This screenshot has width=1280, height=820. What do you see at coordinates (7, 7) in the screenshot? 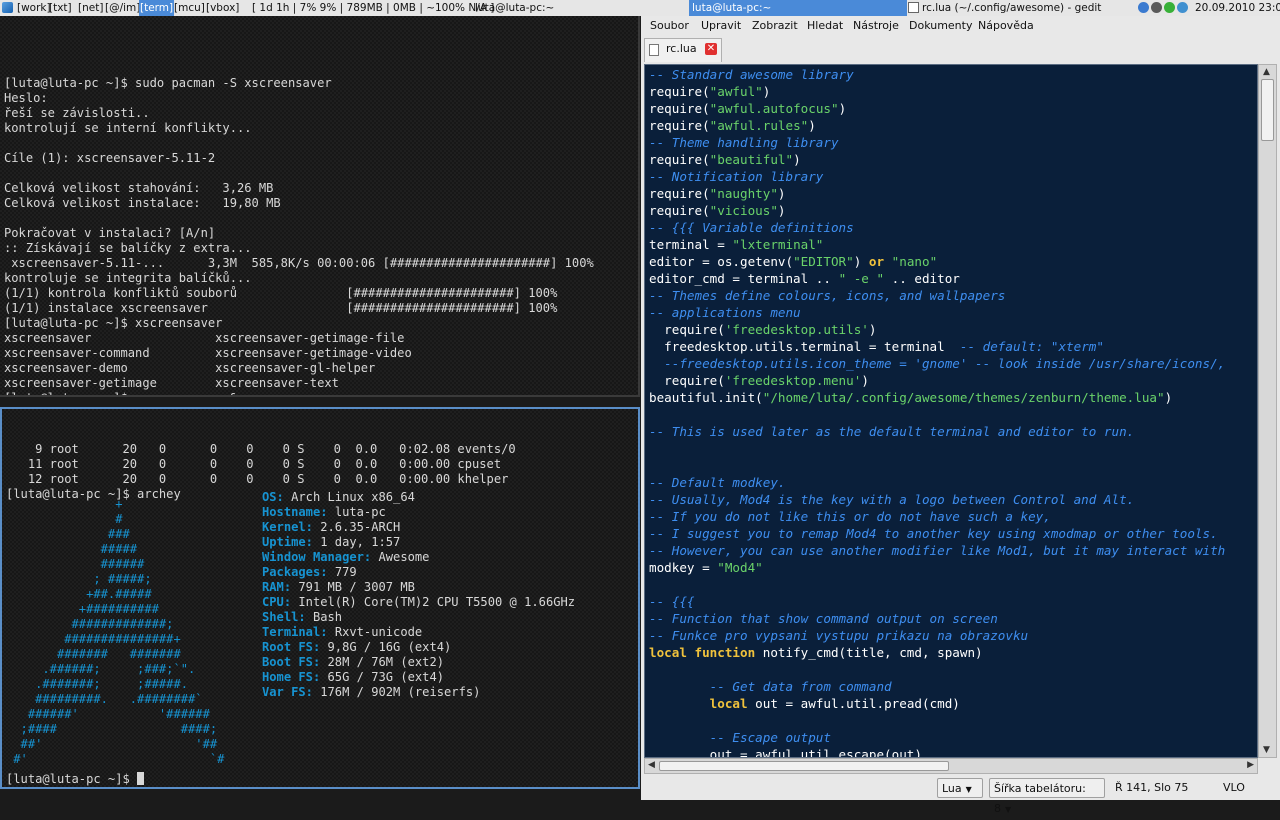
I see `awesome-launcher-icon` at bounding box center [7, 7].